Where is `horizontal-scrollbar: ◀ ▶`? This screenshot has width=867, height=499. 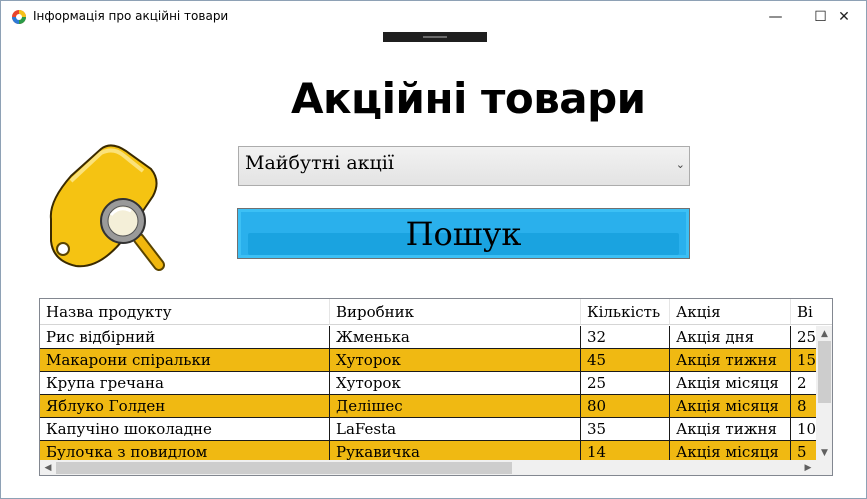 horizontal-scrollbar: ◀ ▶ is located at coordinates (428, 467).